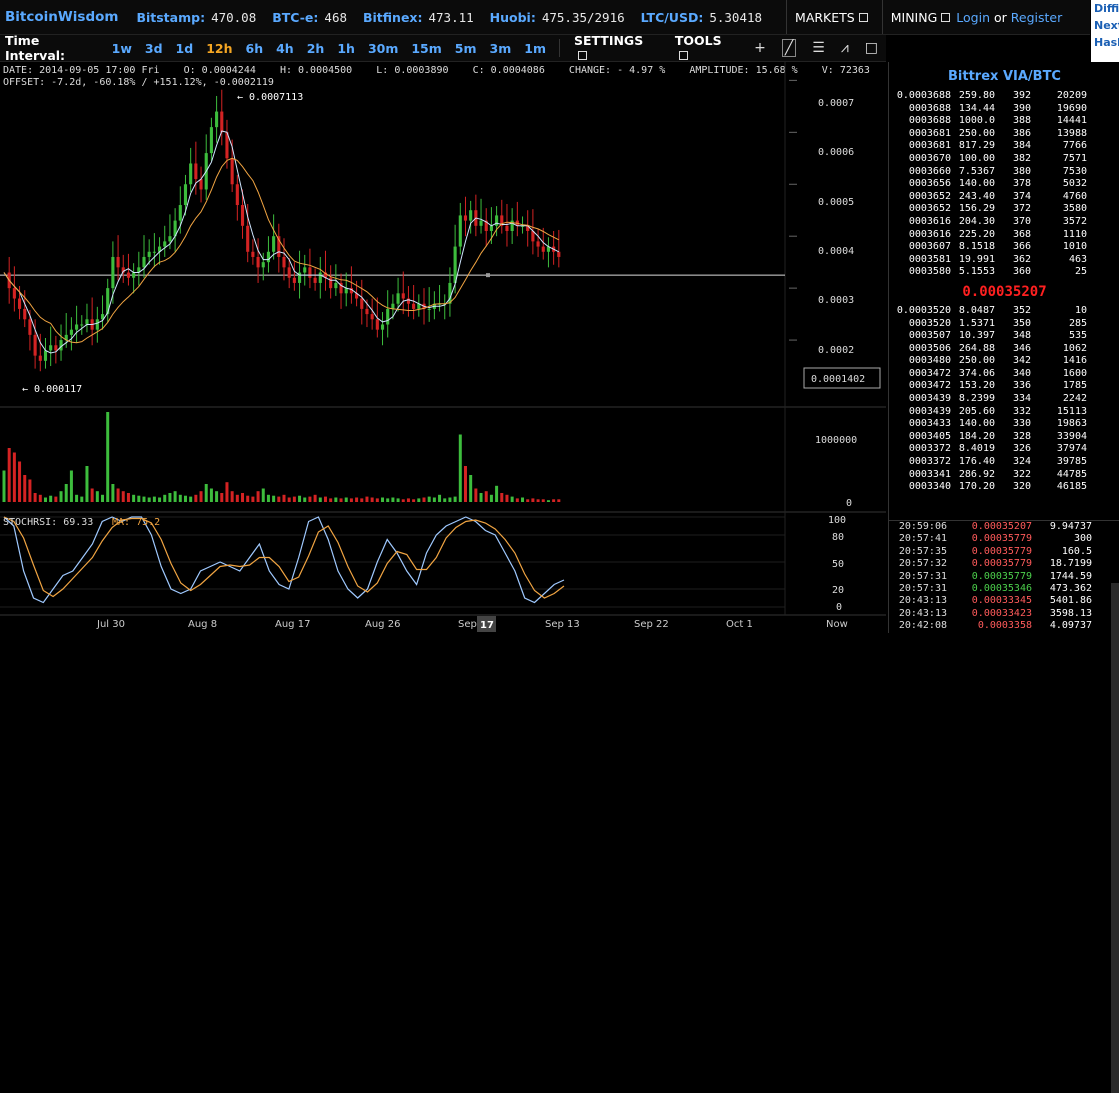 The height and width of the screenshot is (1093, 1119). Describe the element at coordinates (1004, 424) in the screenshot. I see `bid-row: 0003433 140.00 330 19863` at that location.